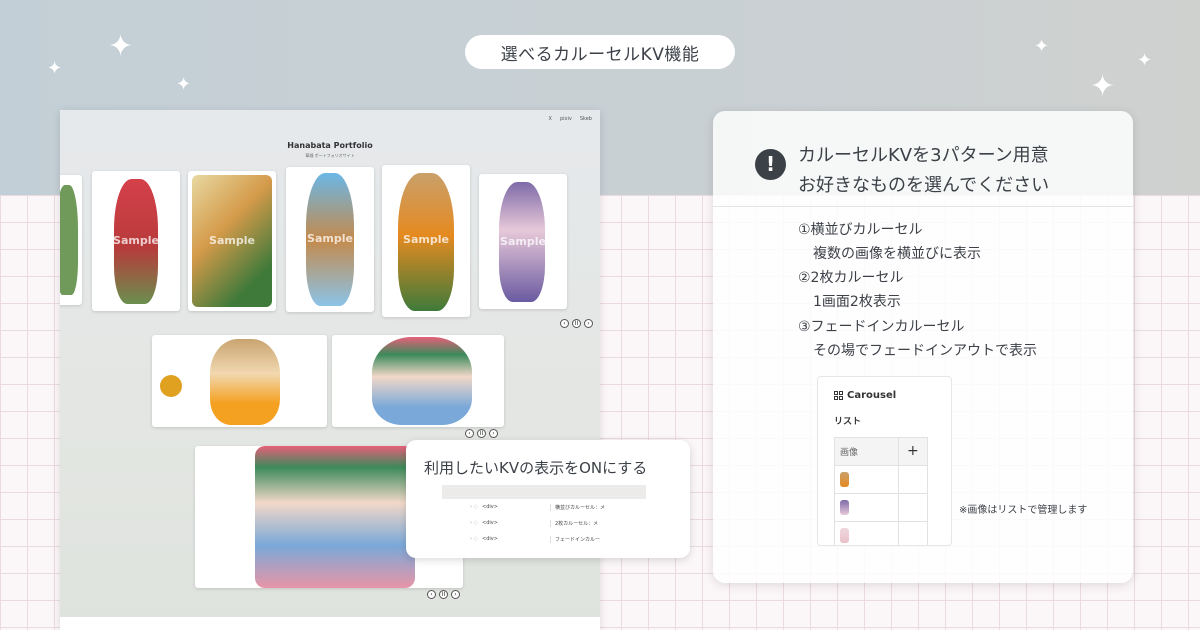 This screenshot has height=630, width=1200. Describe the element at coordinates (924, 185) in the screenshot. I see `panel-heading-line2: お好きなものを選んでください` at that location.